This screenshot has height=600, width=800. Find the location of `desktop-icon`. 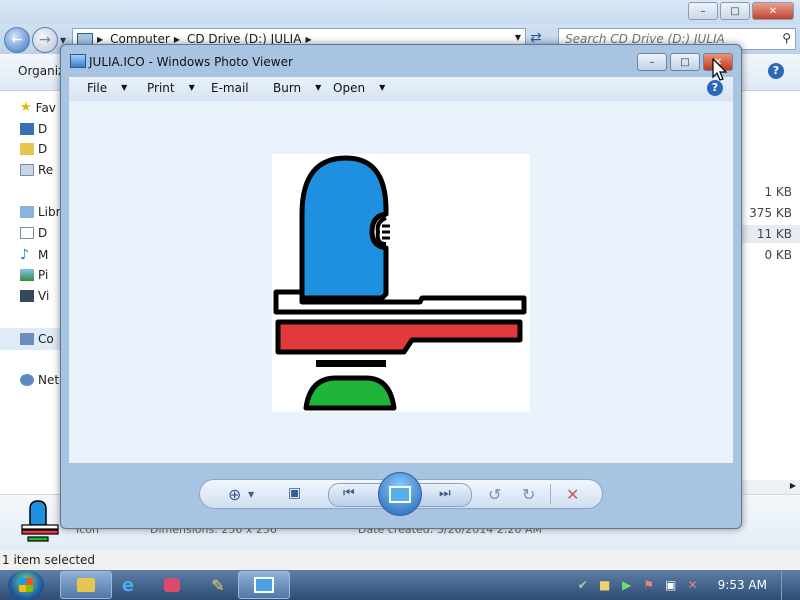

desktop-icon is located at coordinates (27, 129).